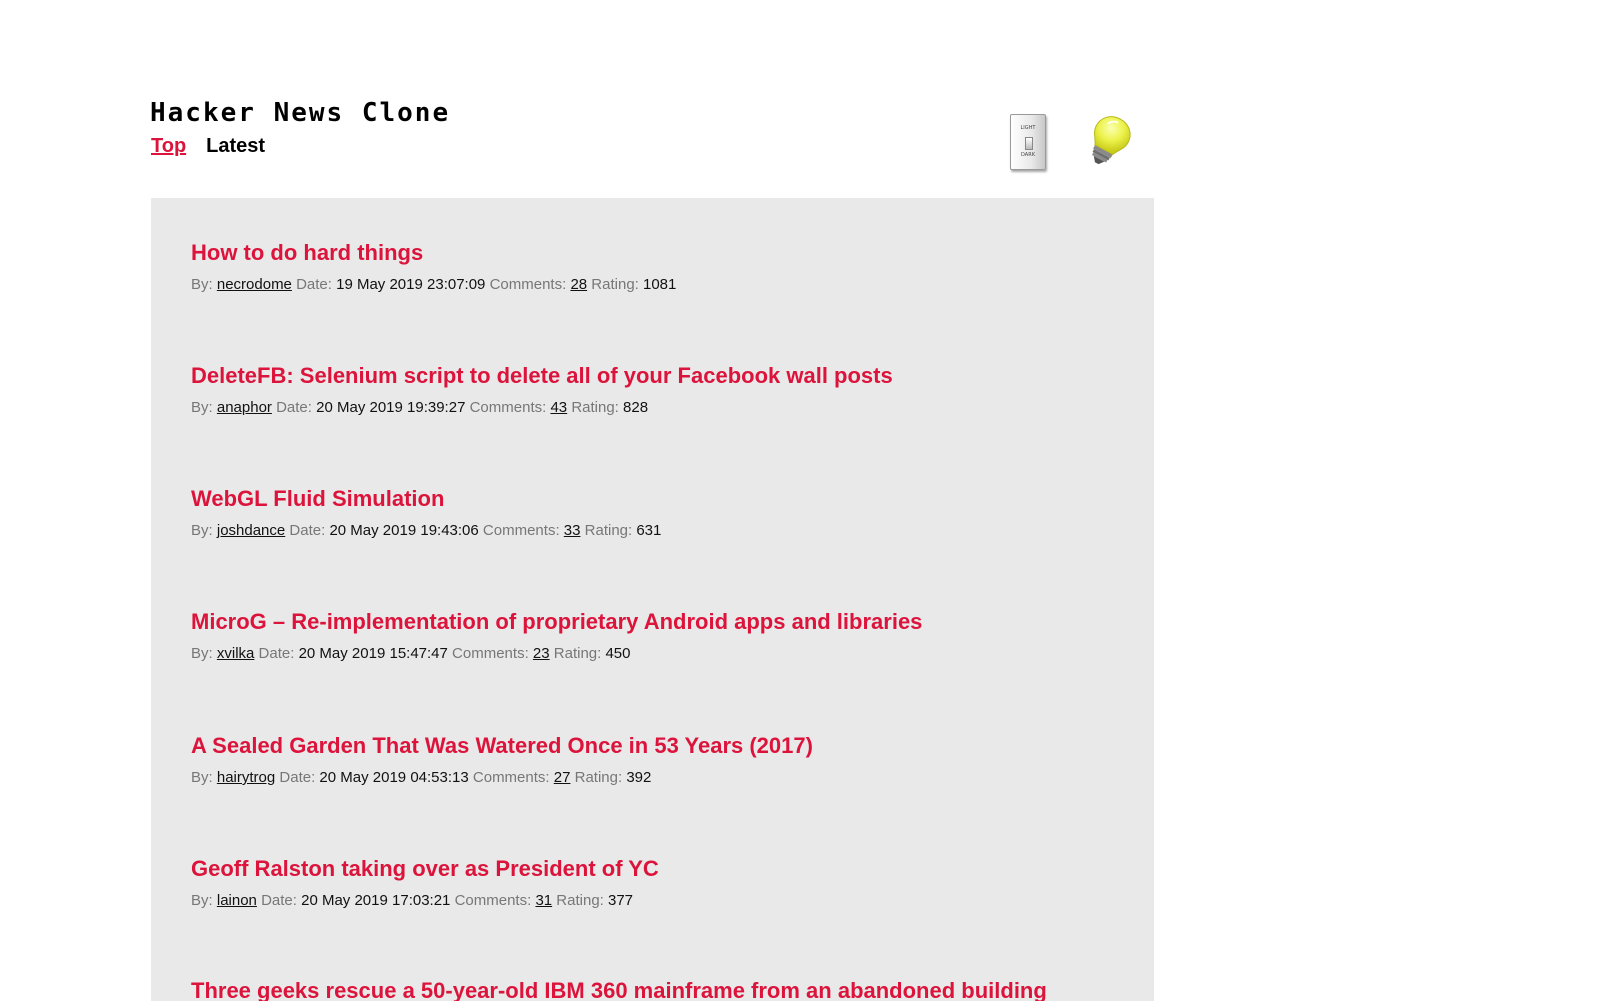  I want to click on theme-switch-icon: LIGHT DARK, so click(1028, 142).